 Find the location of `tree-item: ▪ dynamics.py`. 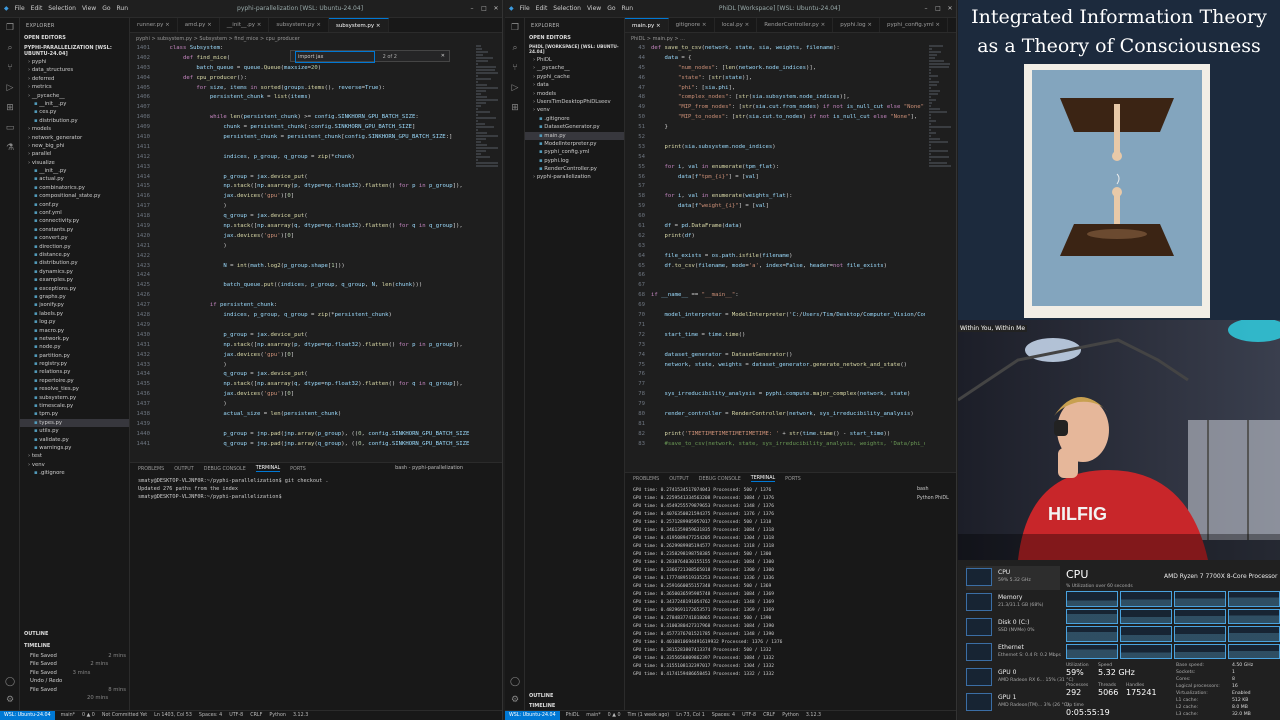

tree-item: ▪ dynamics.py is located at coordinates (74, 272).